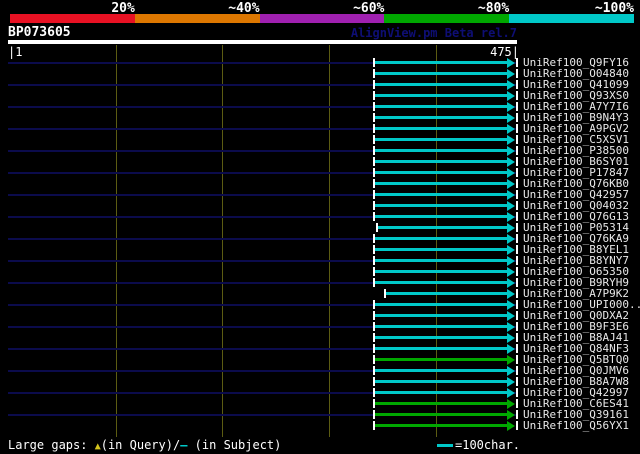 This screenshot has width=640, height=454. What do you see at coordinates (262, 42) in the screenshot?
I see `ruler-bar` at bounding box center [262, 42].